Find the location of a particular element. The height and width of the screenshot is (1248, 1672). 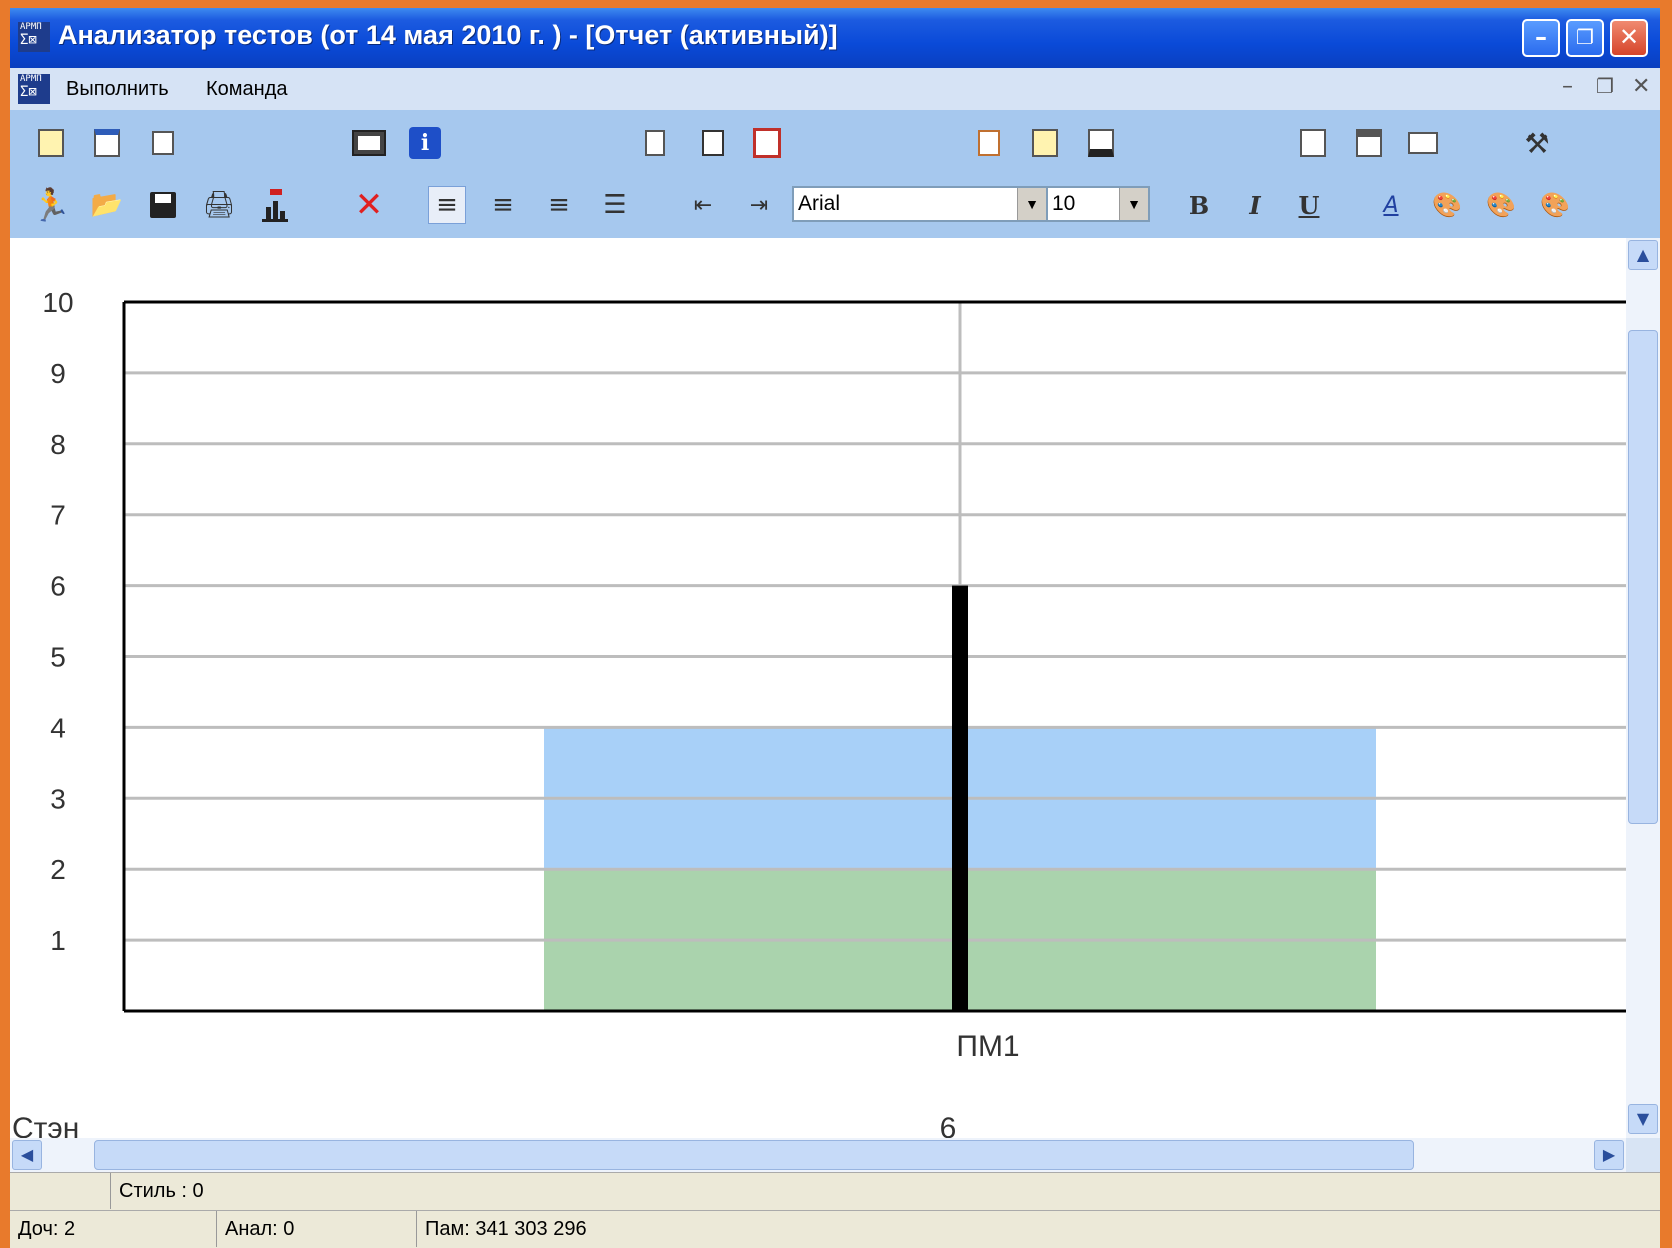

mdi-close-button: ✕ is located at coordinates (1641, 86).